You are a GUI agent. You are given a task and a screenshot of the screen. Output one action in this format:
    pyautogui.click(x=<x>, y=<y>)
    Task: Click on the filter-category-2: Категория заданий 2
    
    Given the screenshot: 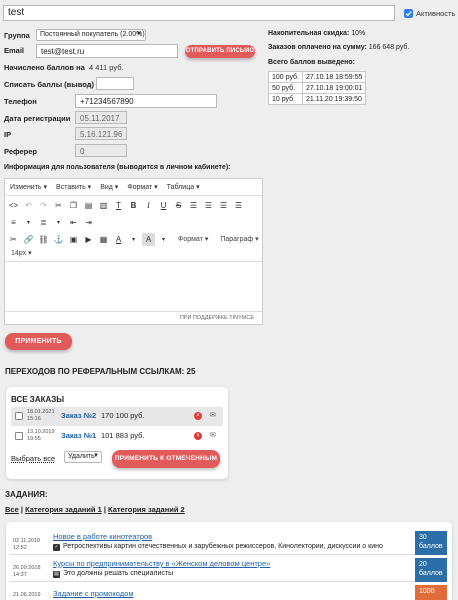 What is the action you would take?
    pyautogui.click(x=146, y=509)
    